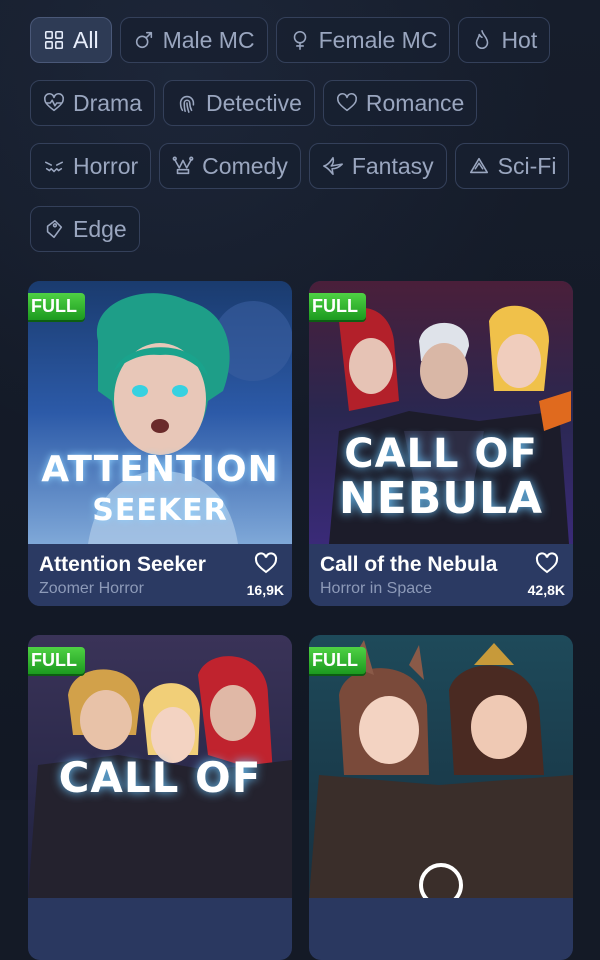  What do you see at coordinates (479, 166) in the screenshot?
I see `triangle-icon` at bounding box center [479, 166].